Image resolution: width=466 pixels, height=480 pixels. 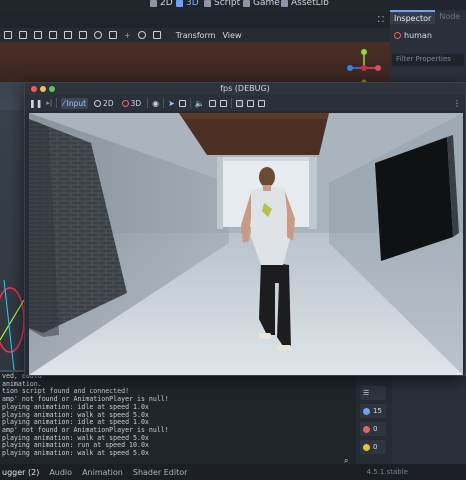 What do you see at coordinates (64, 103) in the screenshot?
I see `input-icon: ⁄` at bounding box center [64, 103].